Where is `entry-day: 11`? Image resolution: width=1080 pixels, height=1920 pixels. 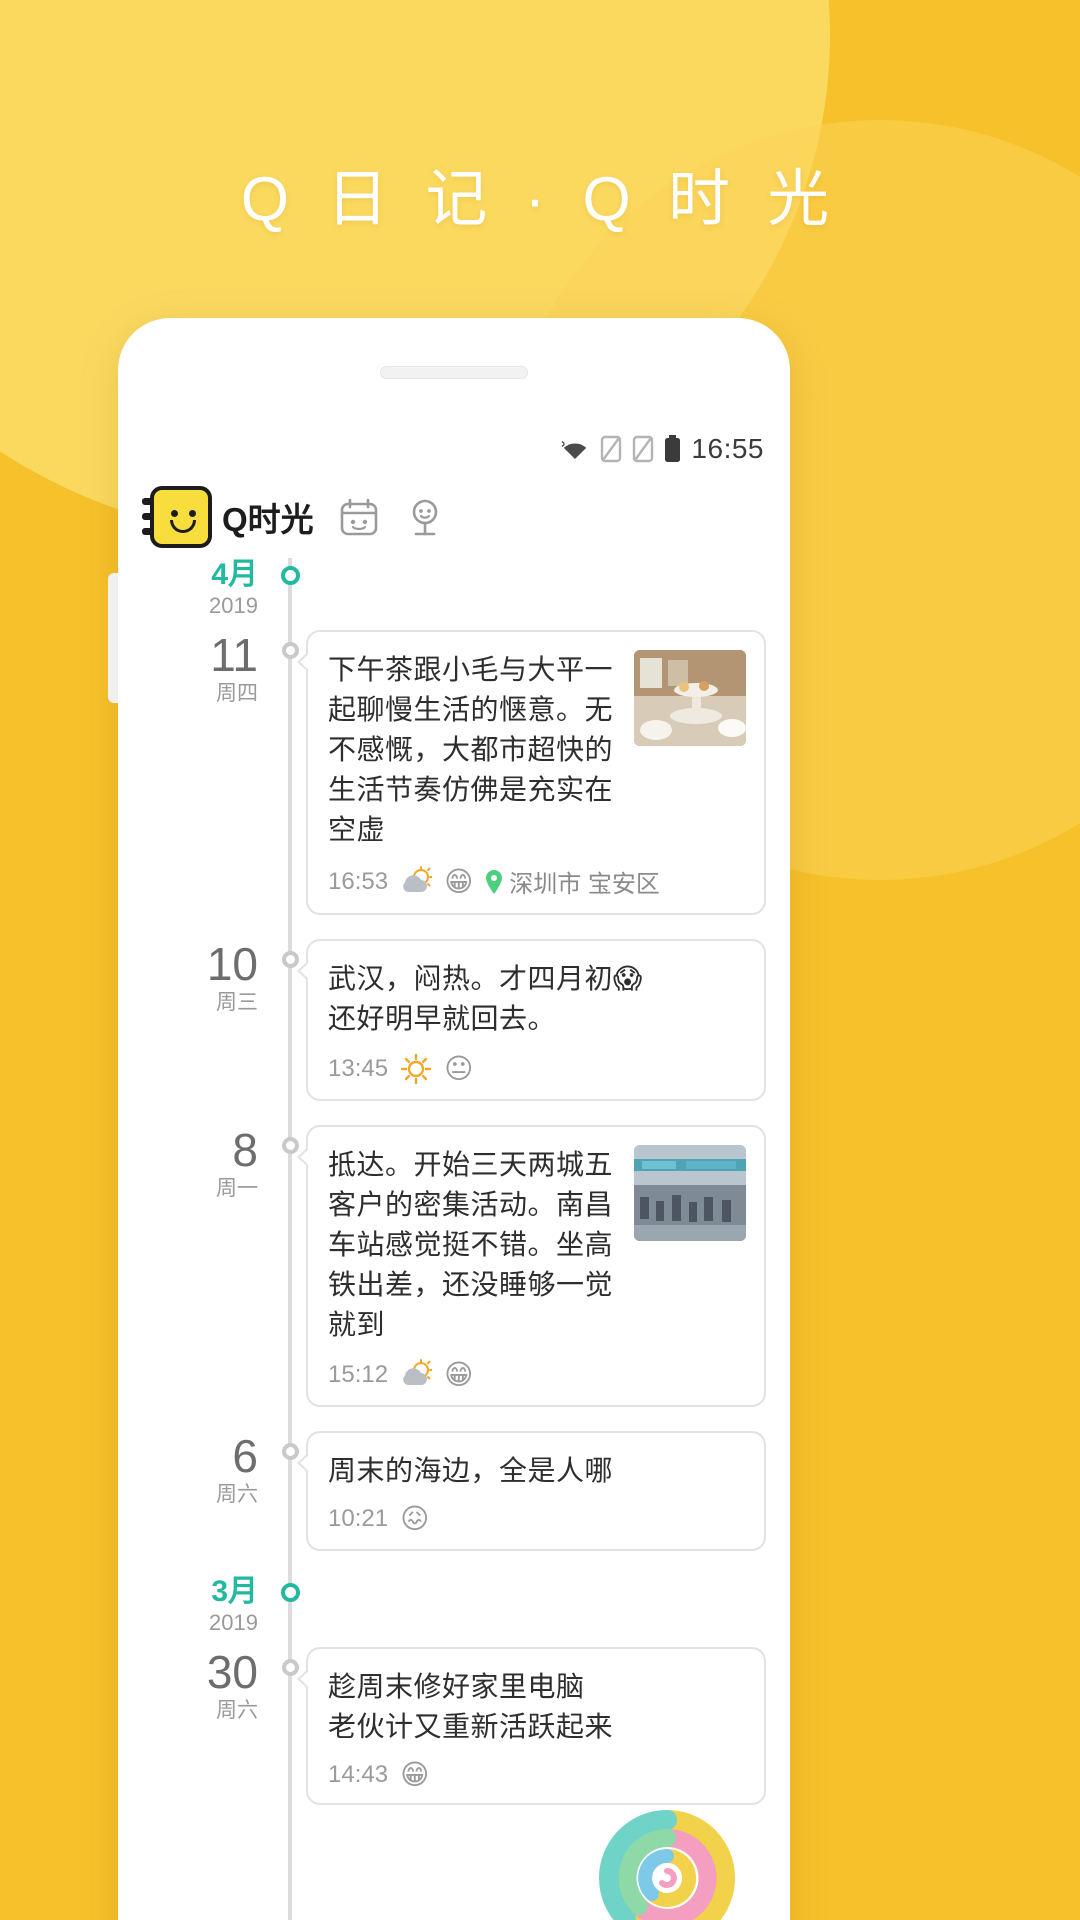
entry-day: 11 is located at coordinates (234, 655).